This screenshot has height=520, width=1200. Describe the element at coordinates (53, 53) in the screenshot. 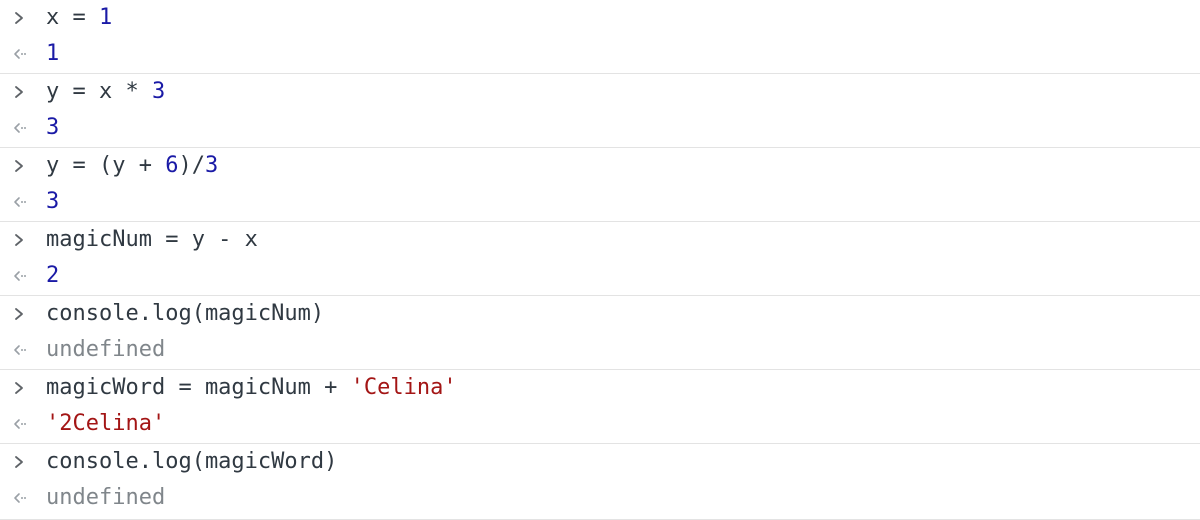

I see `result-number: 1` at that location.